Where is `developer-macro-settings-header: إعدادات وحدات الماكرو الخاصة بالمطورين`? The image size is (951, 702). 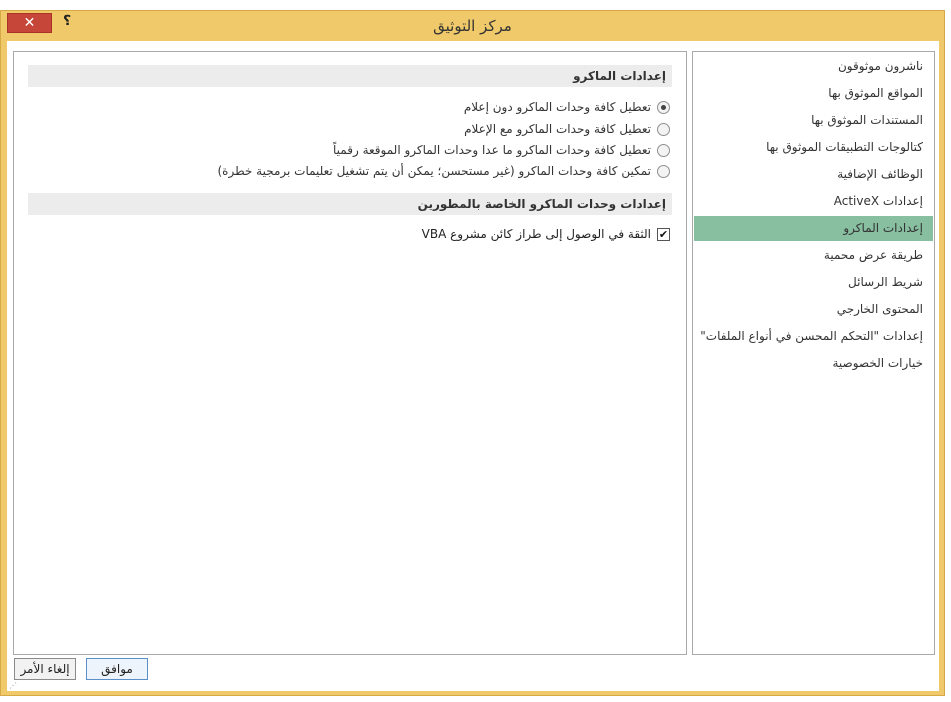
developer-macro-settings-header: إعدادات وحدات الماكرو الخاصة بالمطورين is located at coordinates (350, 204).